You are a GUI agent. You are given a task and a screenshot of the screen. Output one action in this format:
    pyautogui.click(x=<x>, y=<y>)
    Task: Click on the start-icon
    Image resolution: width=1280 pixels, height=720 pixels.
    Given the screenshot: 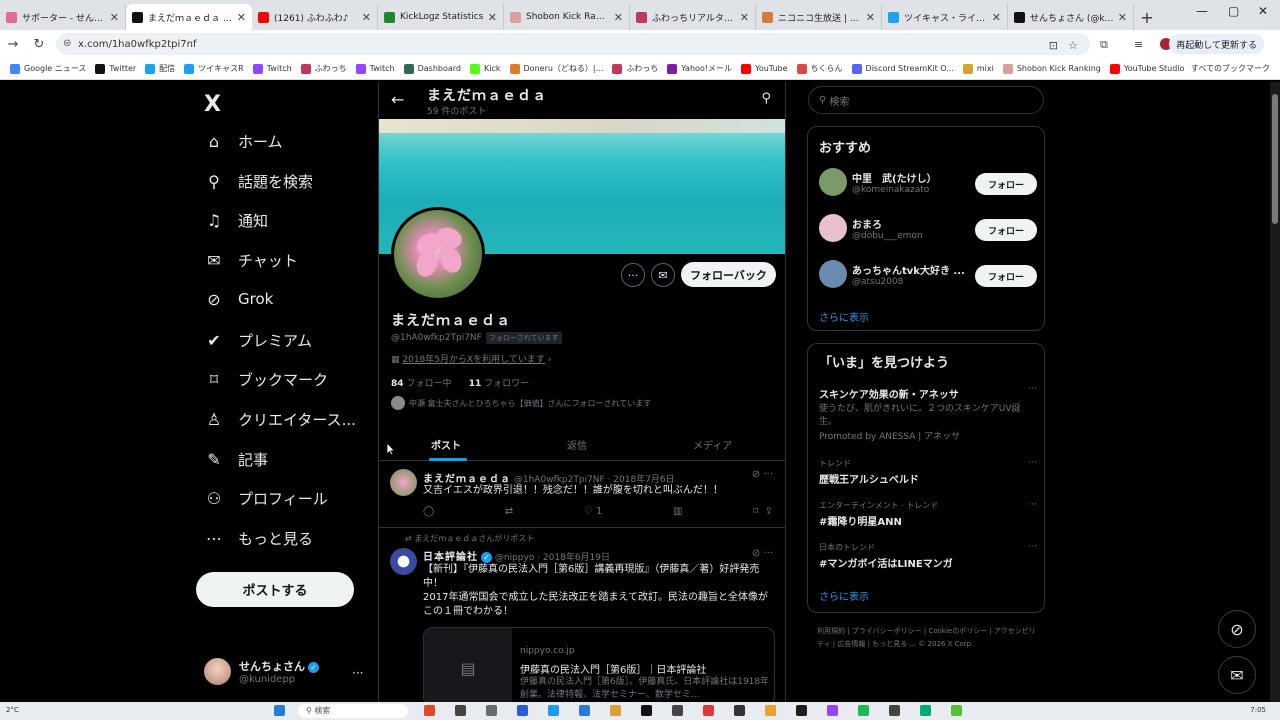 What is the action you would take?
    pyautogui.click(x=279, y=710)
    